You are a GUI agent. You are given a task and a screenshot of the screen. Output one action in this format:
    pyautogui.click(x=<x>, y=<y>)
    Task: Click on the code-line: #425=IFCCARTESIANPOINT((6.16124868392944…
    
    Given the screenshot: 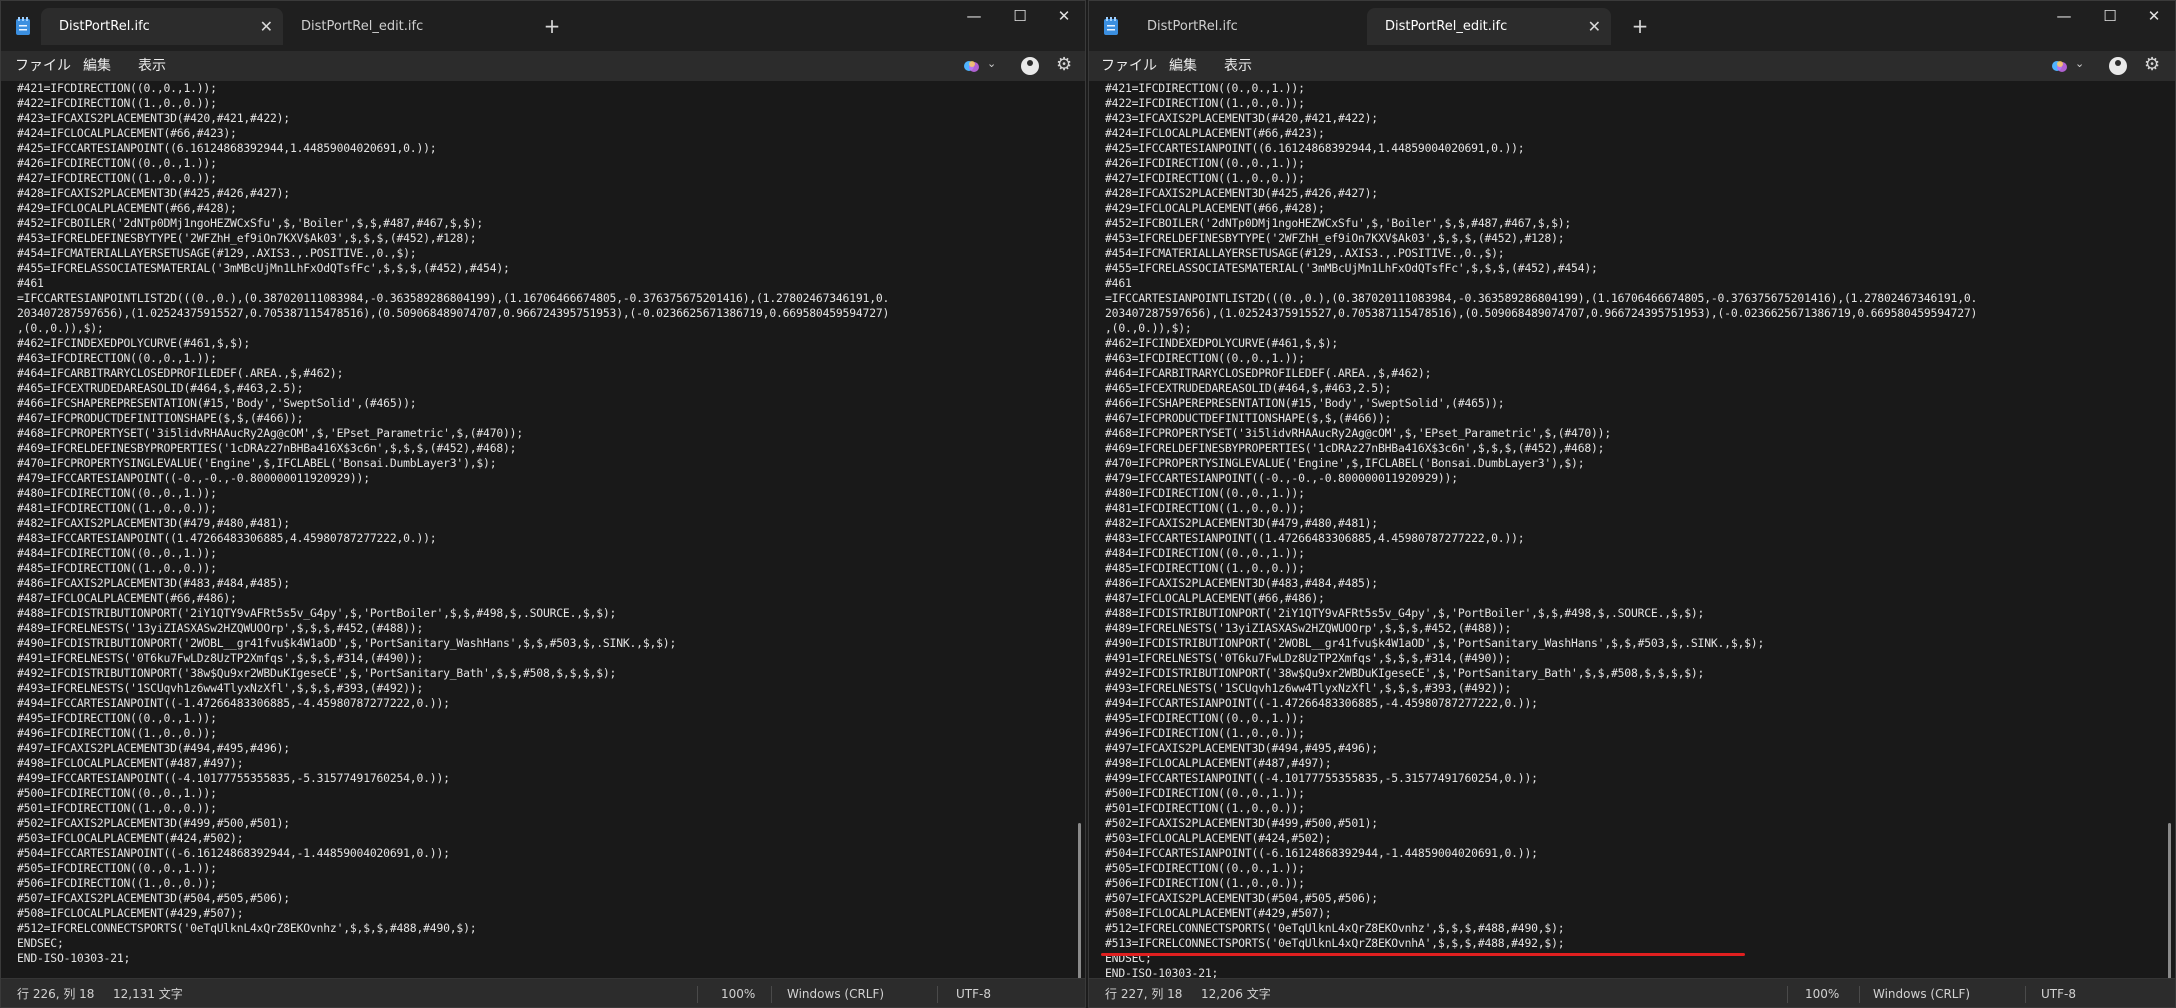 What is the action you would take?
    pyautogui.click(x=1630, y=148)
    